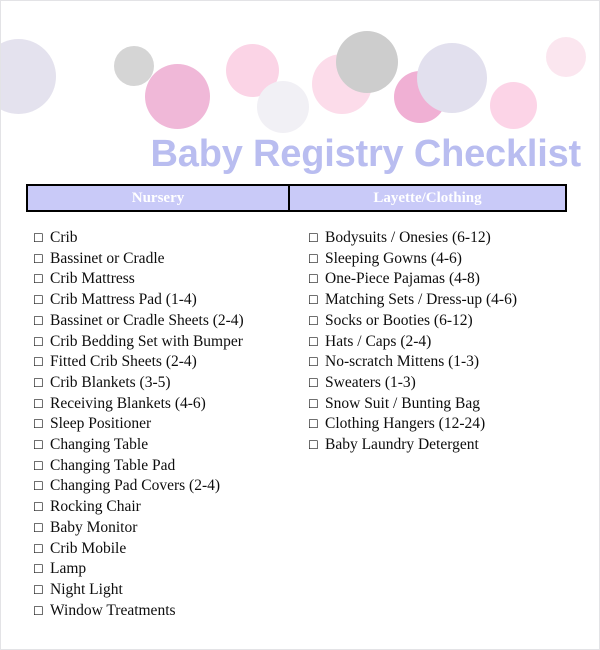 The width and height of the screenshot is (600, 650). Describe the element at coordinates (168, 466) in the screenshot. I see `checklist-item: ☐ Changing Table Pad` at that location.